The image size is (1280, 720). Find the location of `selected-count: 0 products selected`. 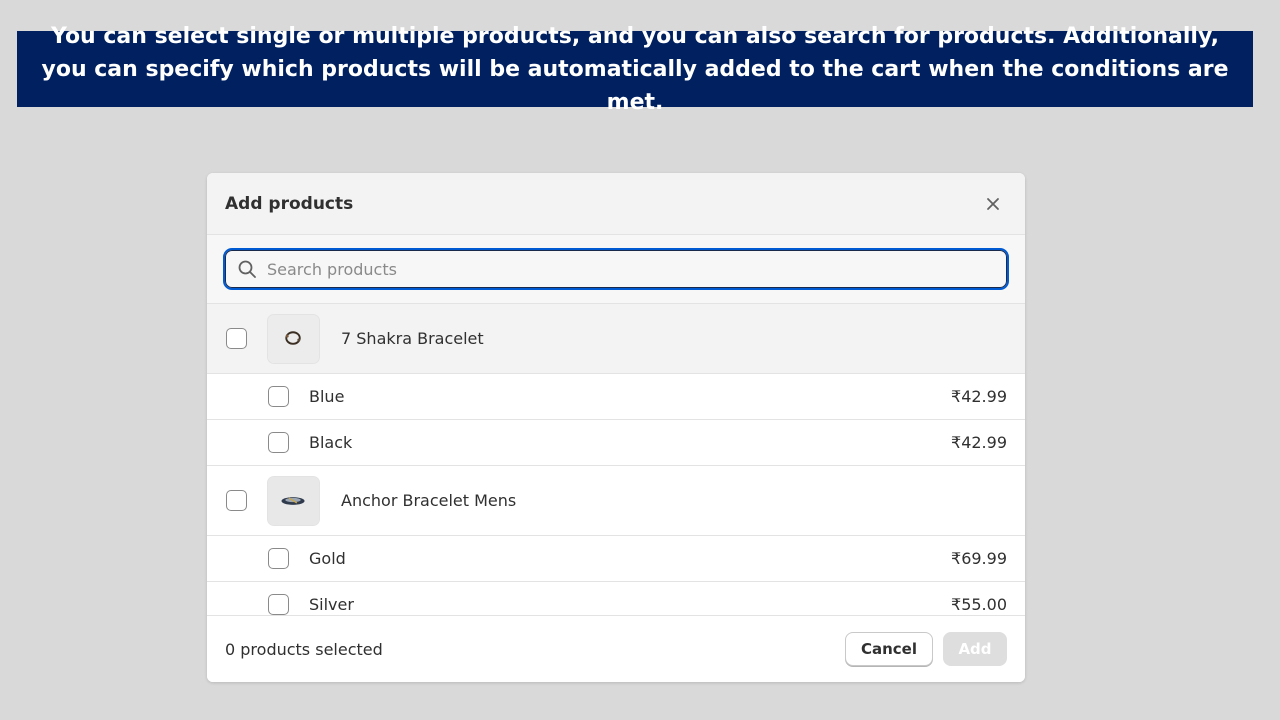

selected-count: 0 products selected is located at coordinates (304, 649).